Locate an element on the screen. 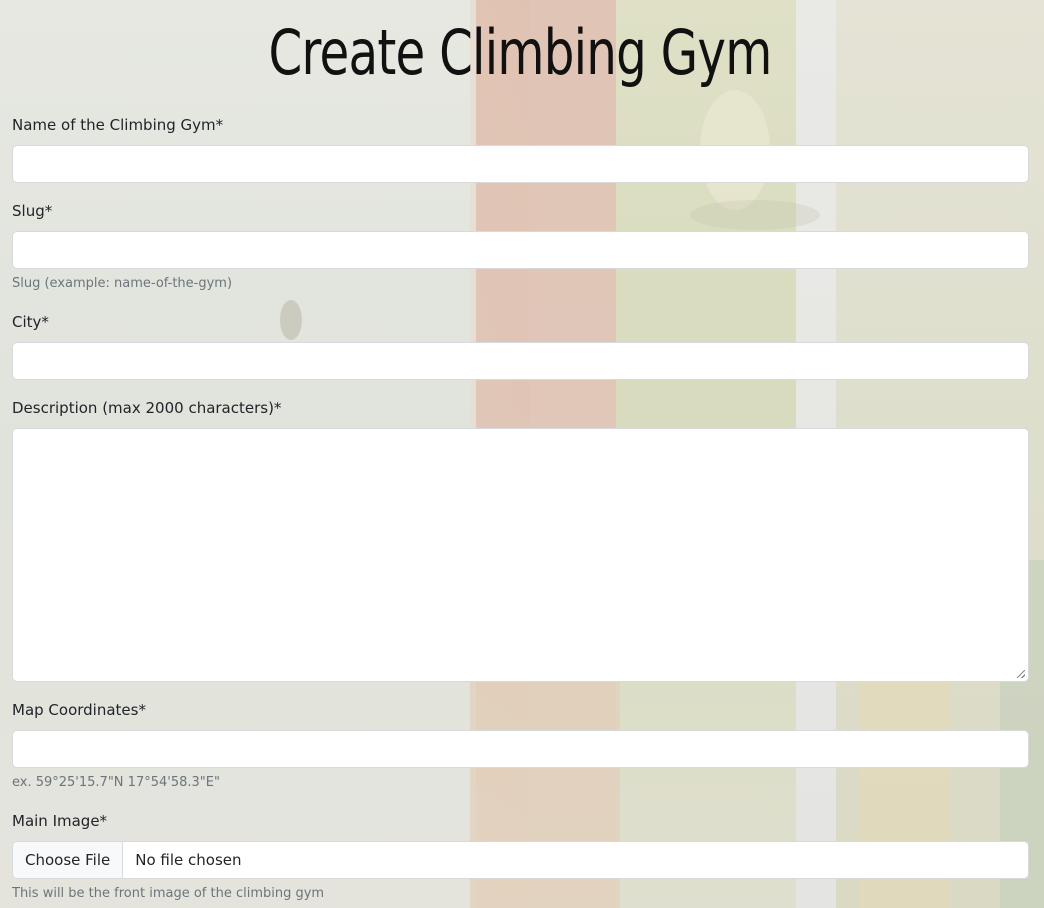 Image resolution: width=1044 pixels, height=908 pixels. city-field-group: City* is located at coordinates (520, 346).